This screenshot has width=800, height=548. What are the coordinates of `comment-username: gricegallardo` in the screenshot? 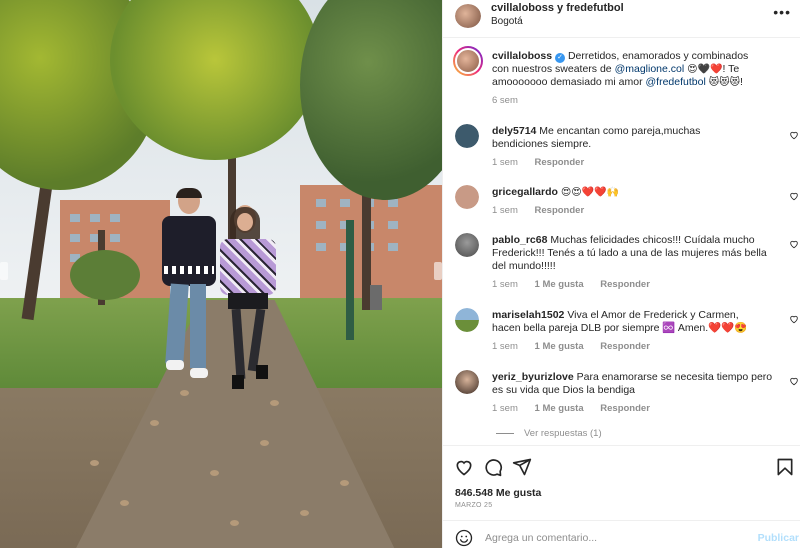 It's located at (525, 192).